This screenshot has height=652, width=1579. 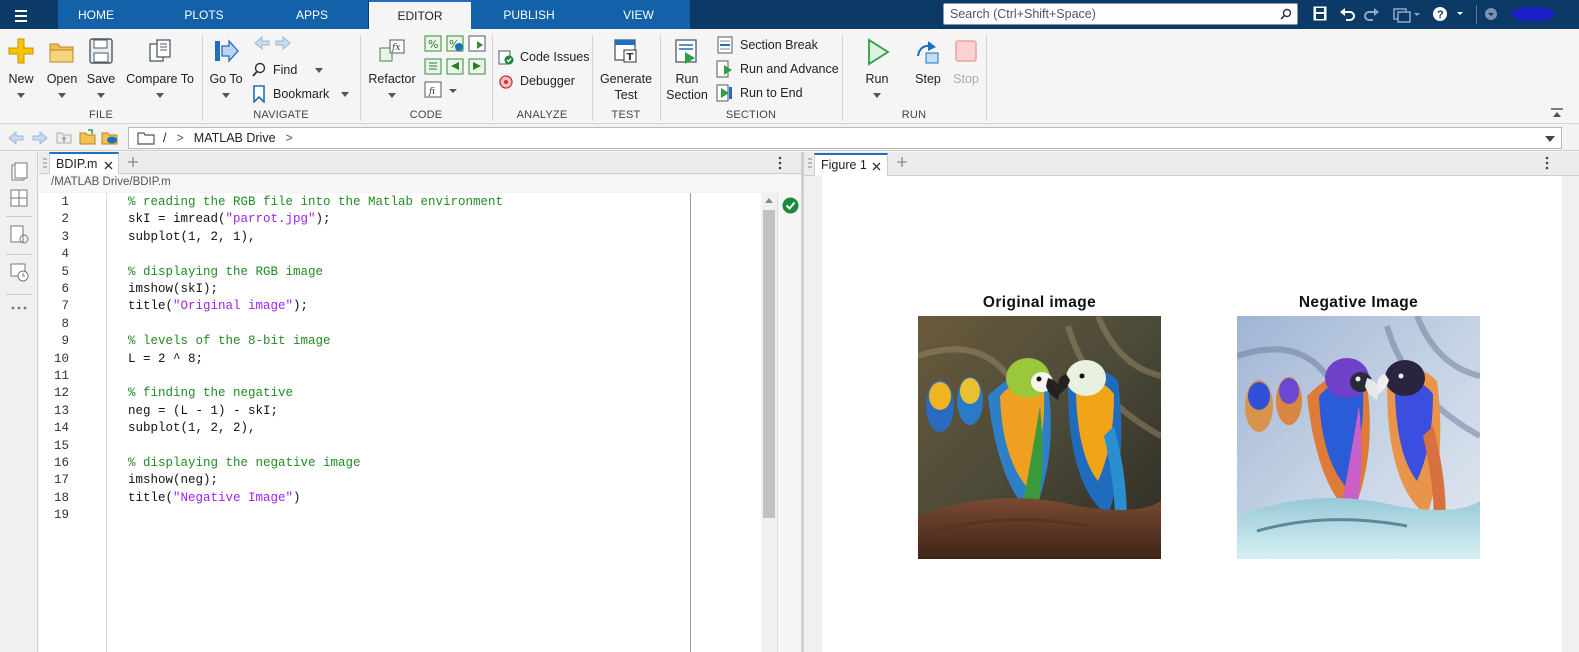 I want to click on close-figure-icon, so click(x=876, y=166).